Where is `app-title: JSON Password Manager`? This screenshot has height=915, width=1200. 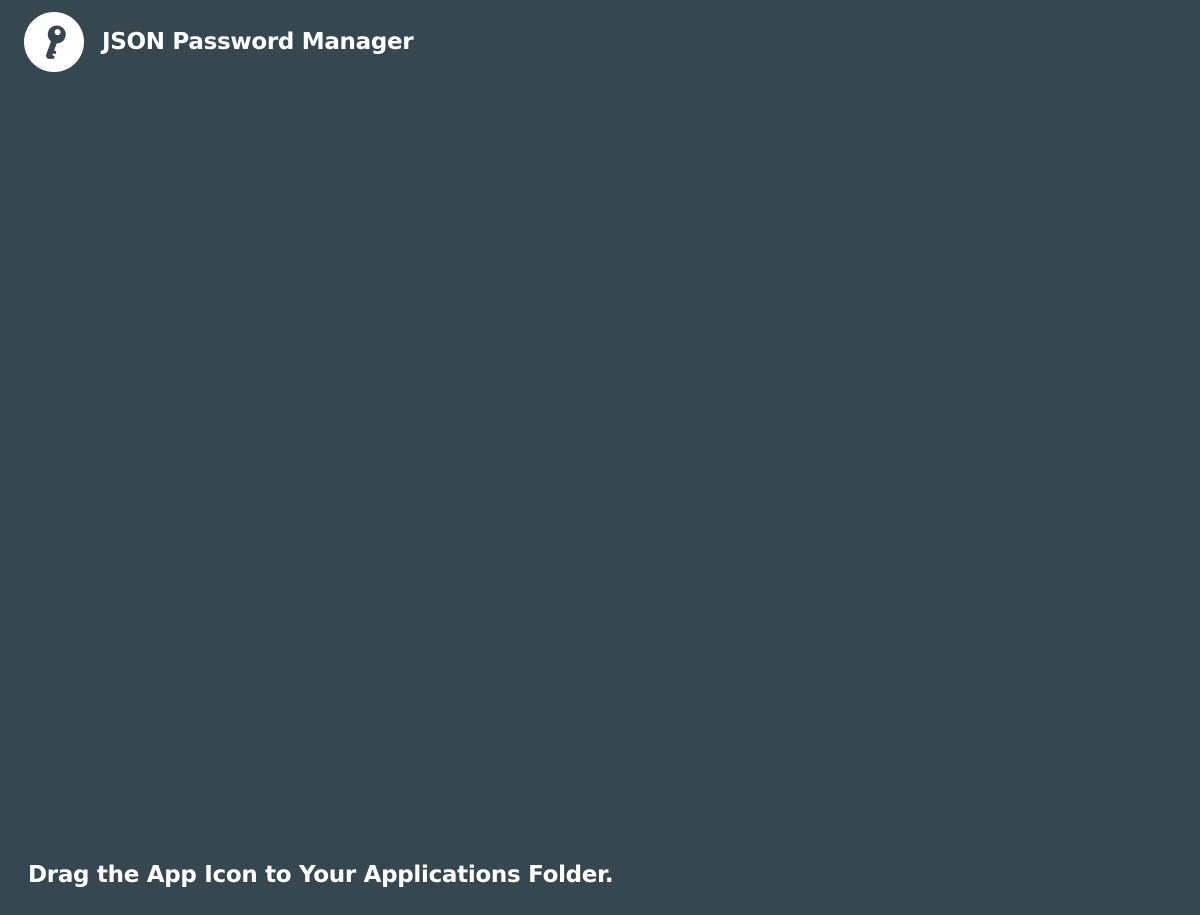
app-title: JSON Password Manager is located at coordinates (258, 42).